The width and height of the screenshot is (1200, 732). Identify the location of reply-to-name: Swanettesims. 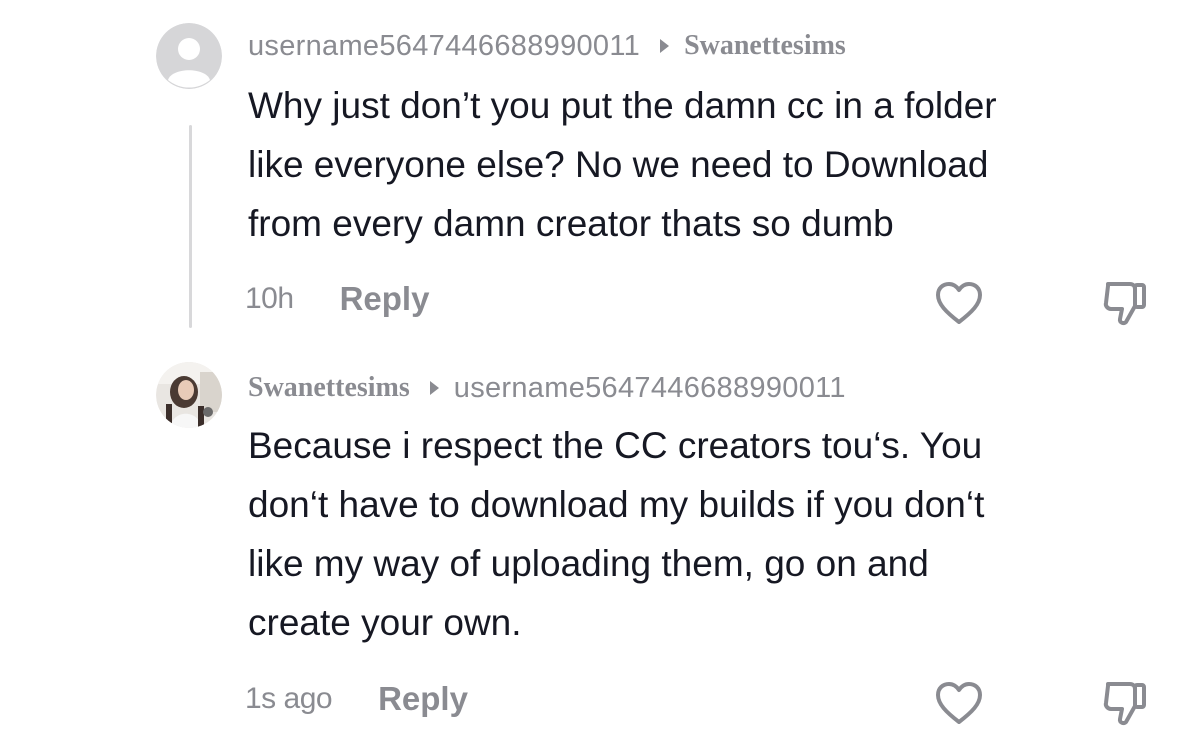
(765, 46).